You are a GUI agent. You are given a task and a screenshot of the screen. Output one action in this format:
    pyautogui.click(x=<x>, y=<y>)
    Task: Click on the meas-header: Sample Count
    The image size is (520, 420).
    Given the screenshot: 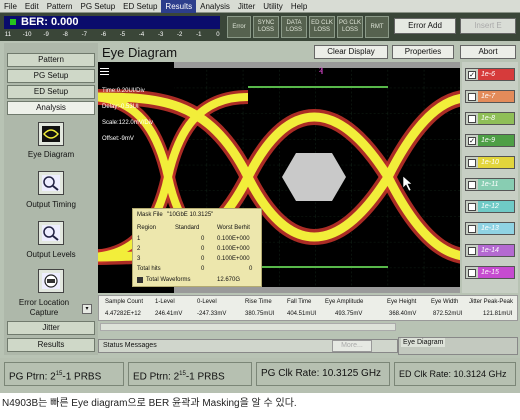 What is the action you would take?
    pyautogui.click(x=124, y=302)
    